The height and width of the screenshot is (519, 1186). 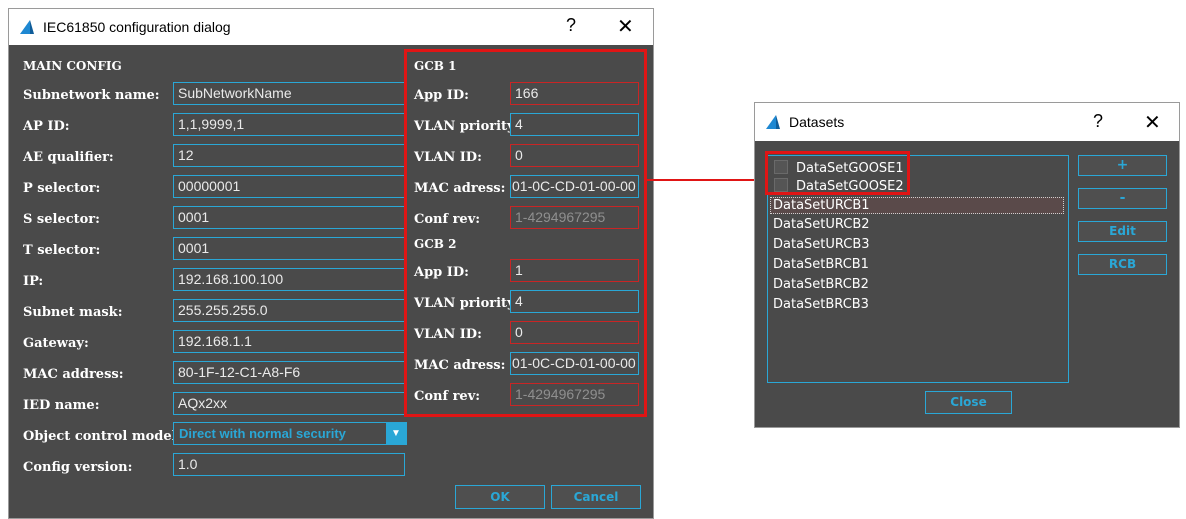 I want to click on list-item: DataSetURCB2, so click(x=821, y=224).